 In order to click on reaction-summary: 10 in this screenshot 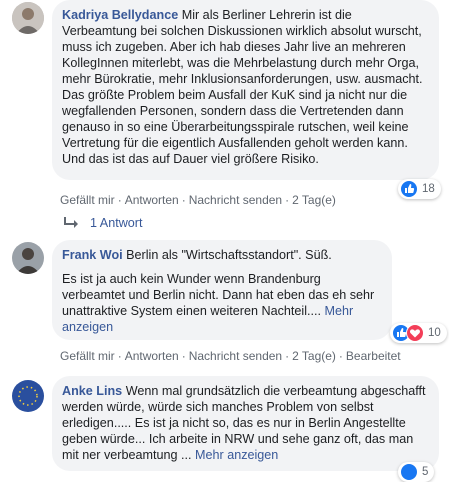, I will do `click(418, 333)`.